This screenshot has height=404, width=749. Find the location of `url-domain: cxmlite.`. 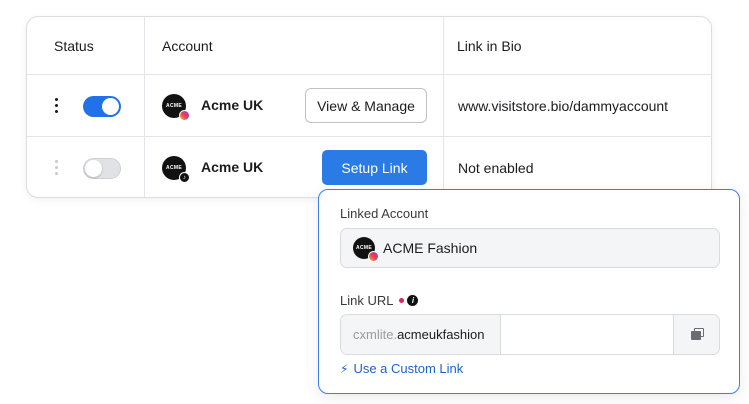

url-domain: cxmlite. is located at coordinates (375, 334).